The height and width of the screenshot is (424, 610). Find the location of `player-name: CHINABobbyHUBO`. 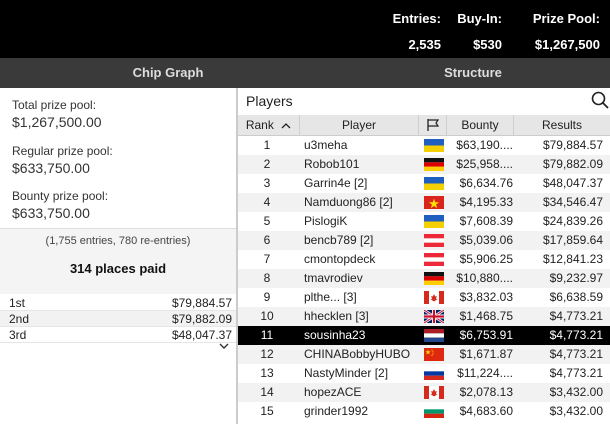

player-name: CHINABobbyHUBO is located at coordinates (357, 354).